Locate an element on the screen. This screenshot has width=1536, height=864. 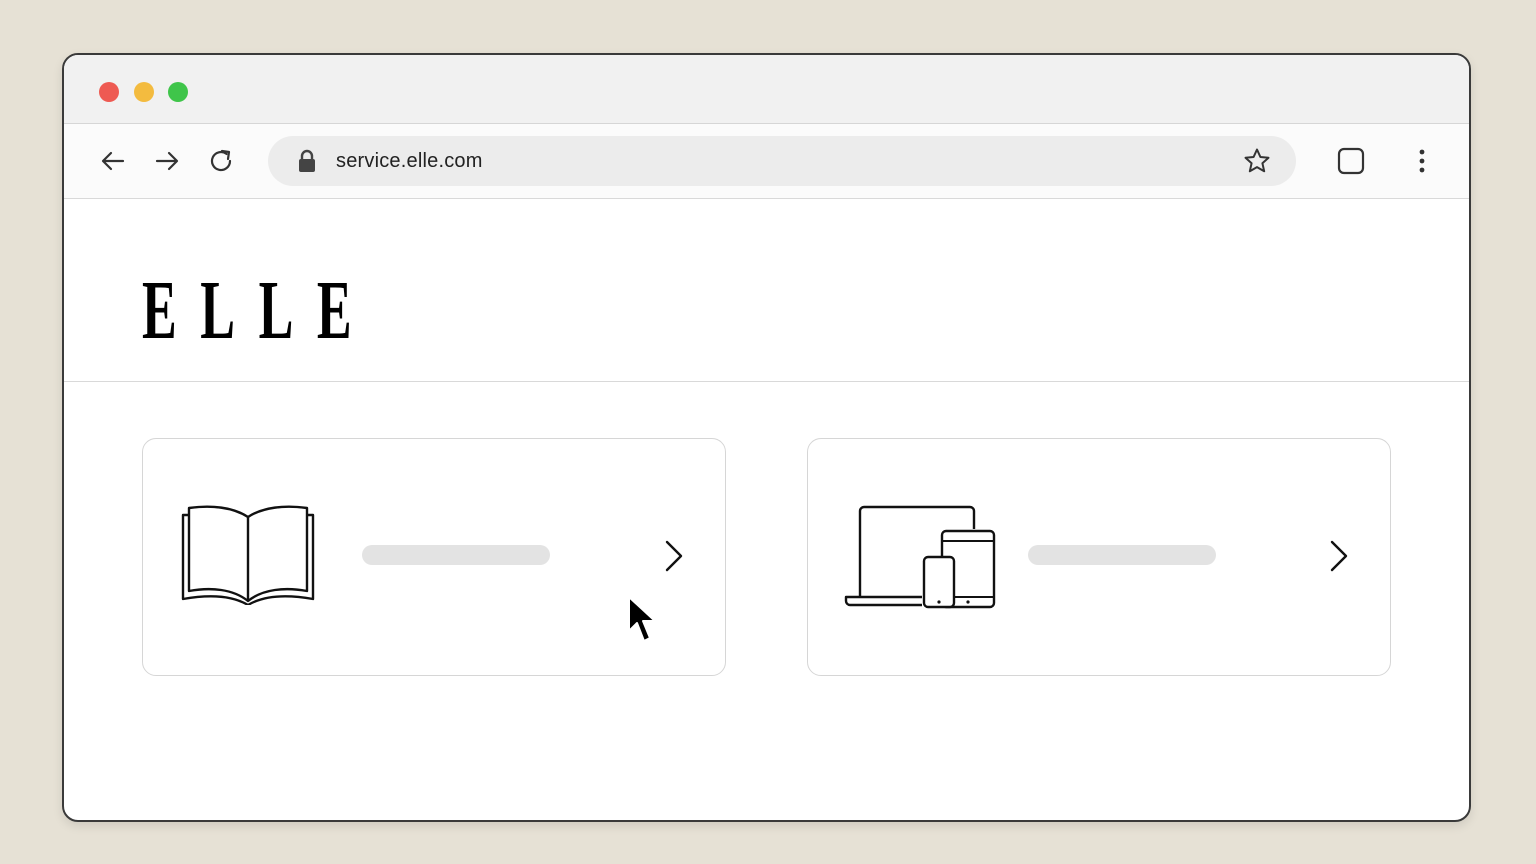
reload-icon is located at coordinates (221, 161).